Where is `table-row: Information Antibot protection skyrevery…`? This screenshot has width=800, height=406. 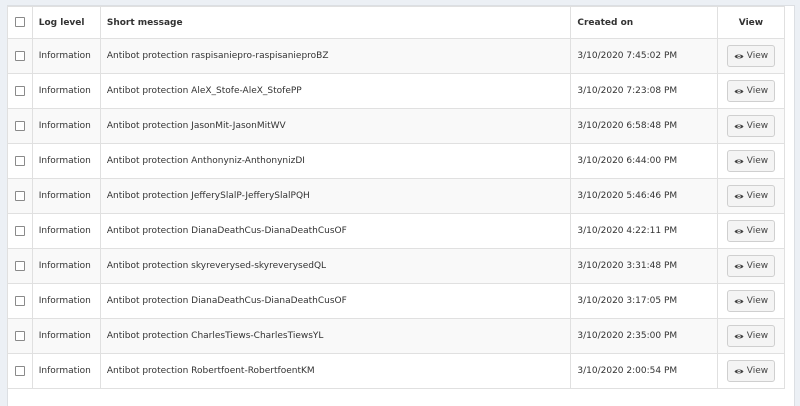
table-row: Information Antibot protection skyrevery… is located at coordinates (396, 266).